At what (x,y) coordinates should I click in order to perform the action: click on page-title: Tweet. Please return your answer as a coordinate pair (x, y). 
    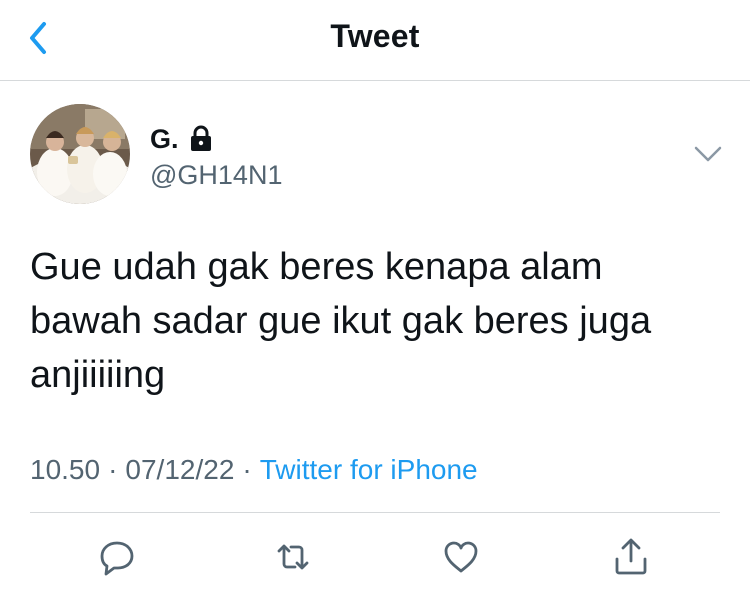
    Looking at the image, I should click on (375, 36).